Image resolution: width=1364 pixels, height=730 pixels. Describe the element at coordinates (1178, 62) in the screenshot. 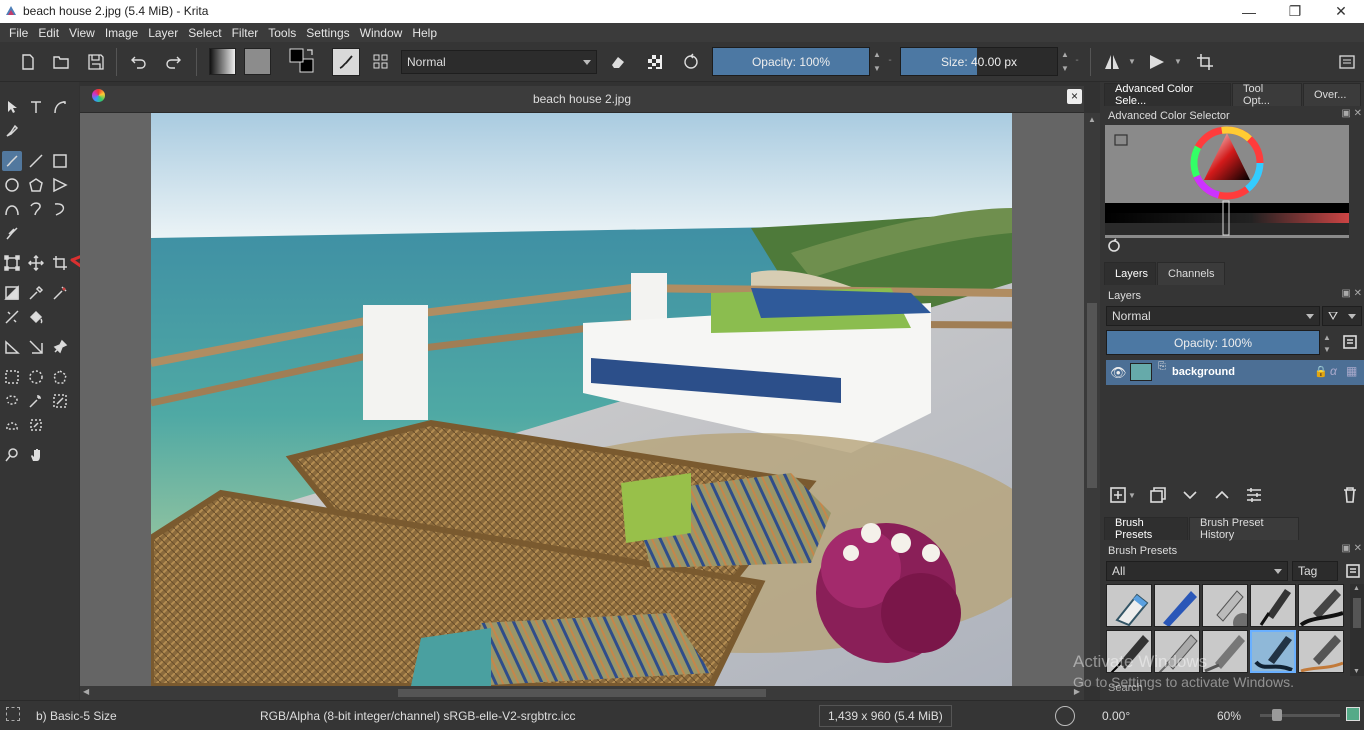

I see `mirror-vertical-dropdown: ▼` at that location.